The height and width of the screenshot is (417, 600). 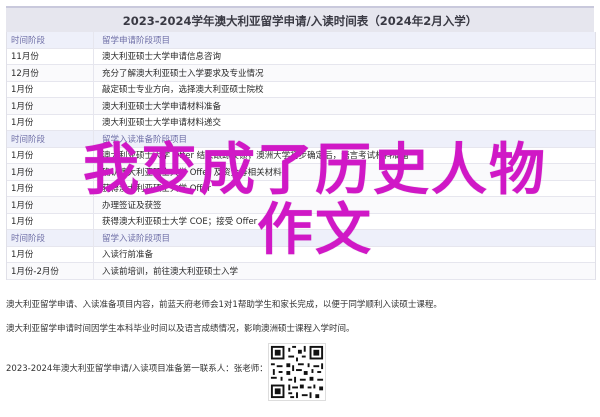 I want to click on item-cell: 澳大利亚硕士大学申请材料准备, so click(x=162, y=106).